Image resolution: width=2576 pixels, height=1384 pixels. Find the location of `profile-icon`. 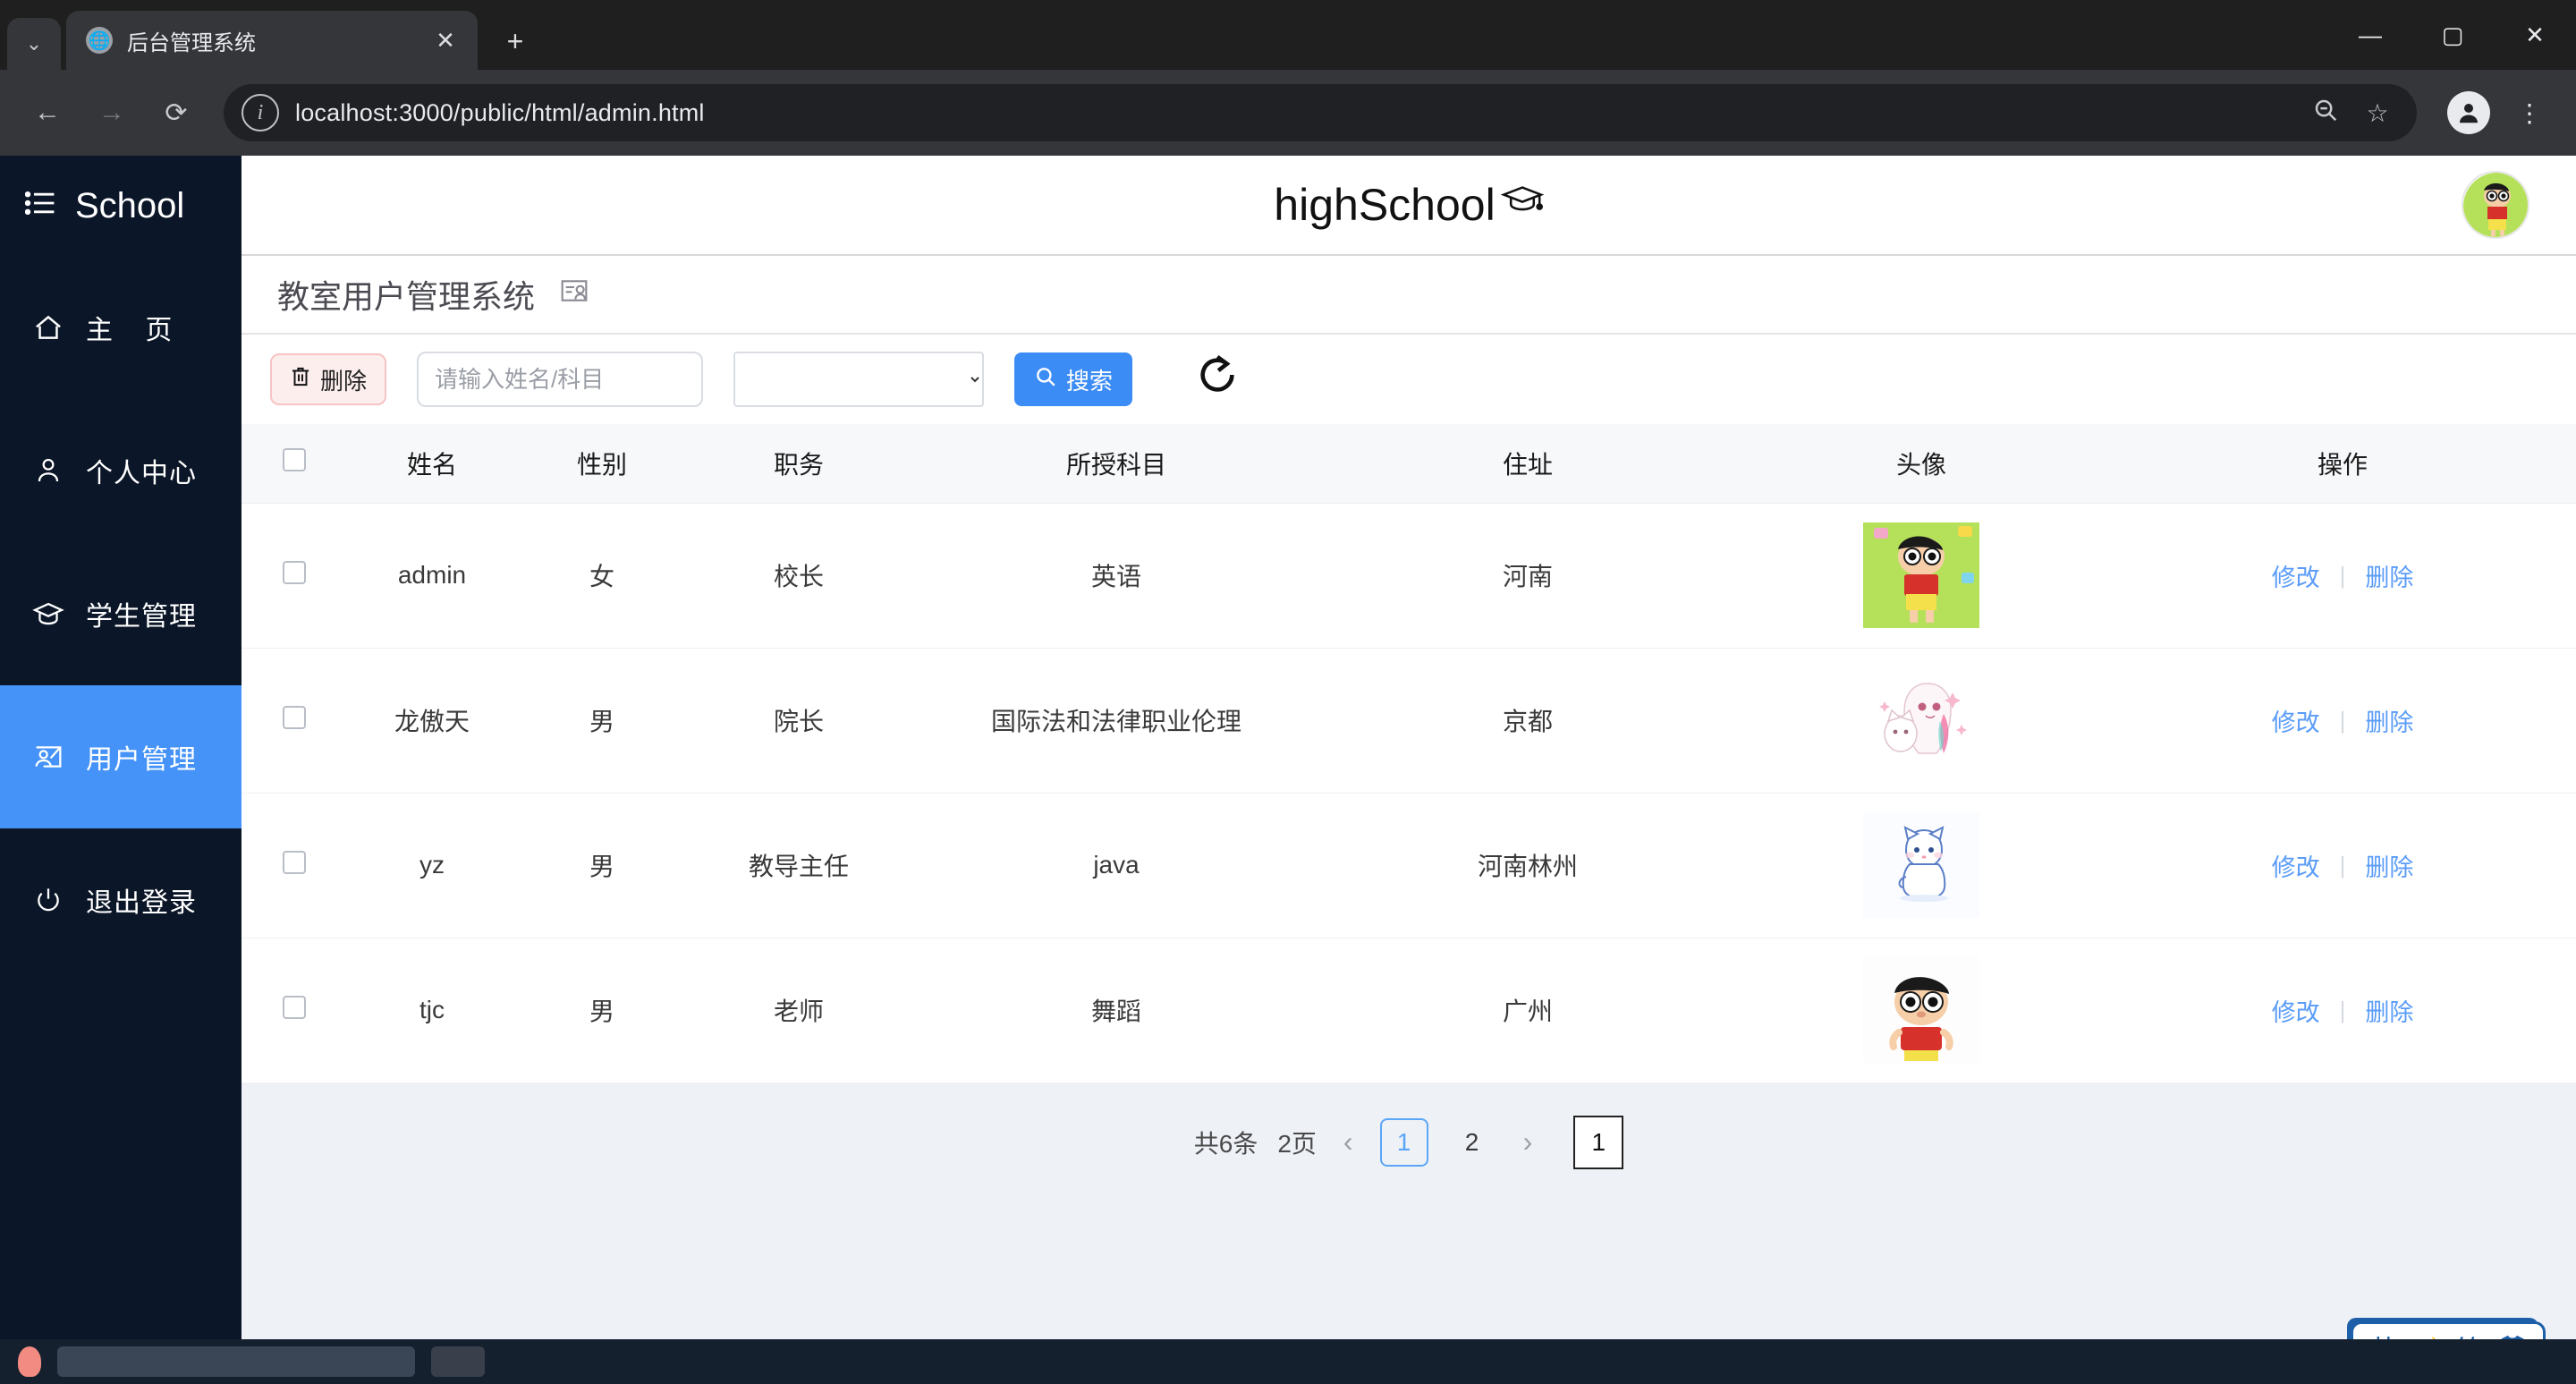

profile-icon is located at coordinates (2469, 113).